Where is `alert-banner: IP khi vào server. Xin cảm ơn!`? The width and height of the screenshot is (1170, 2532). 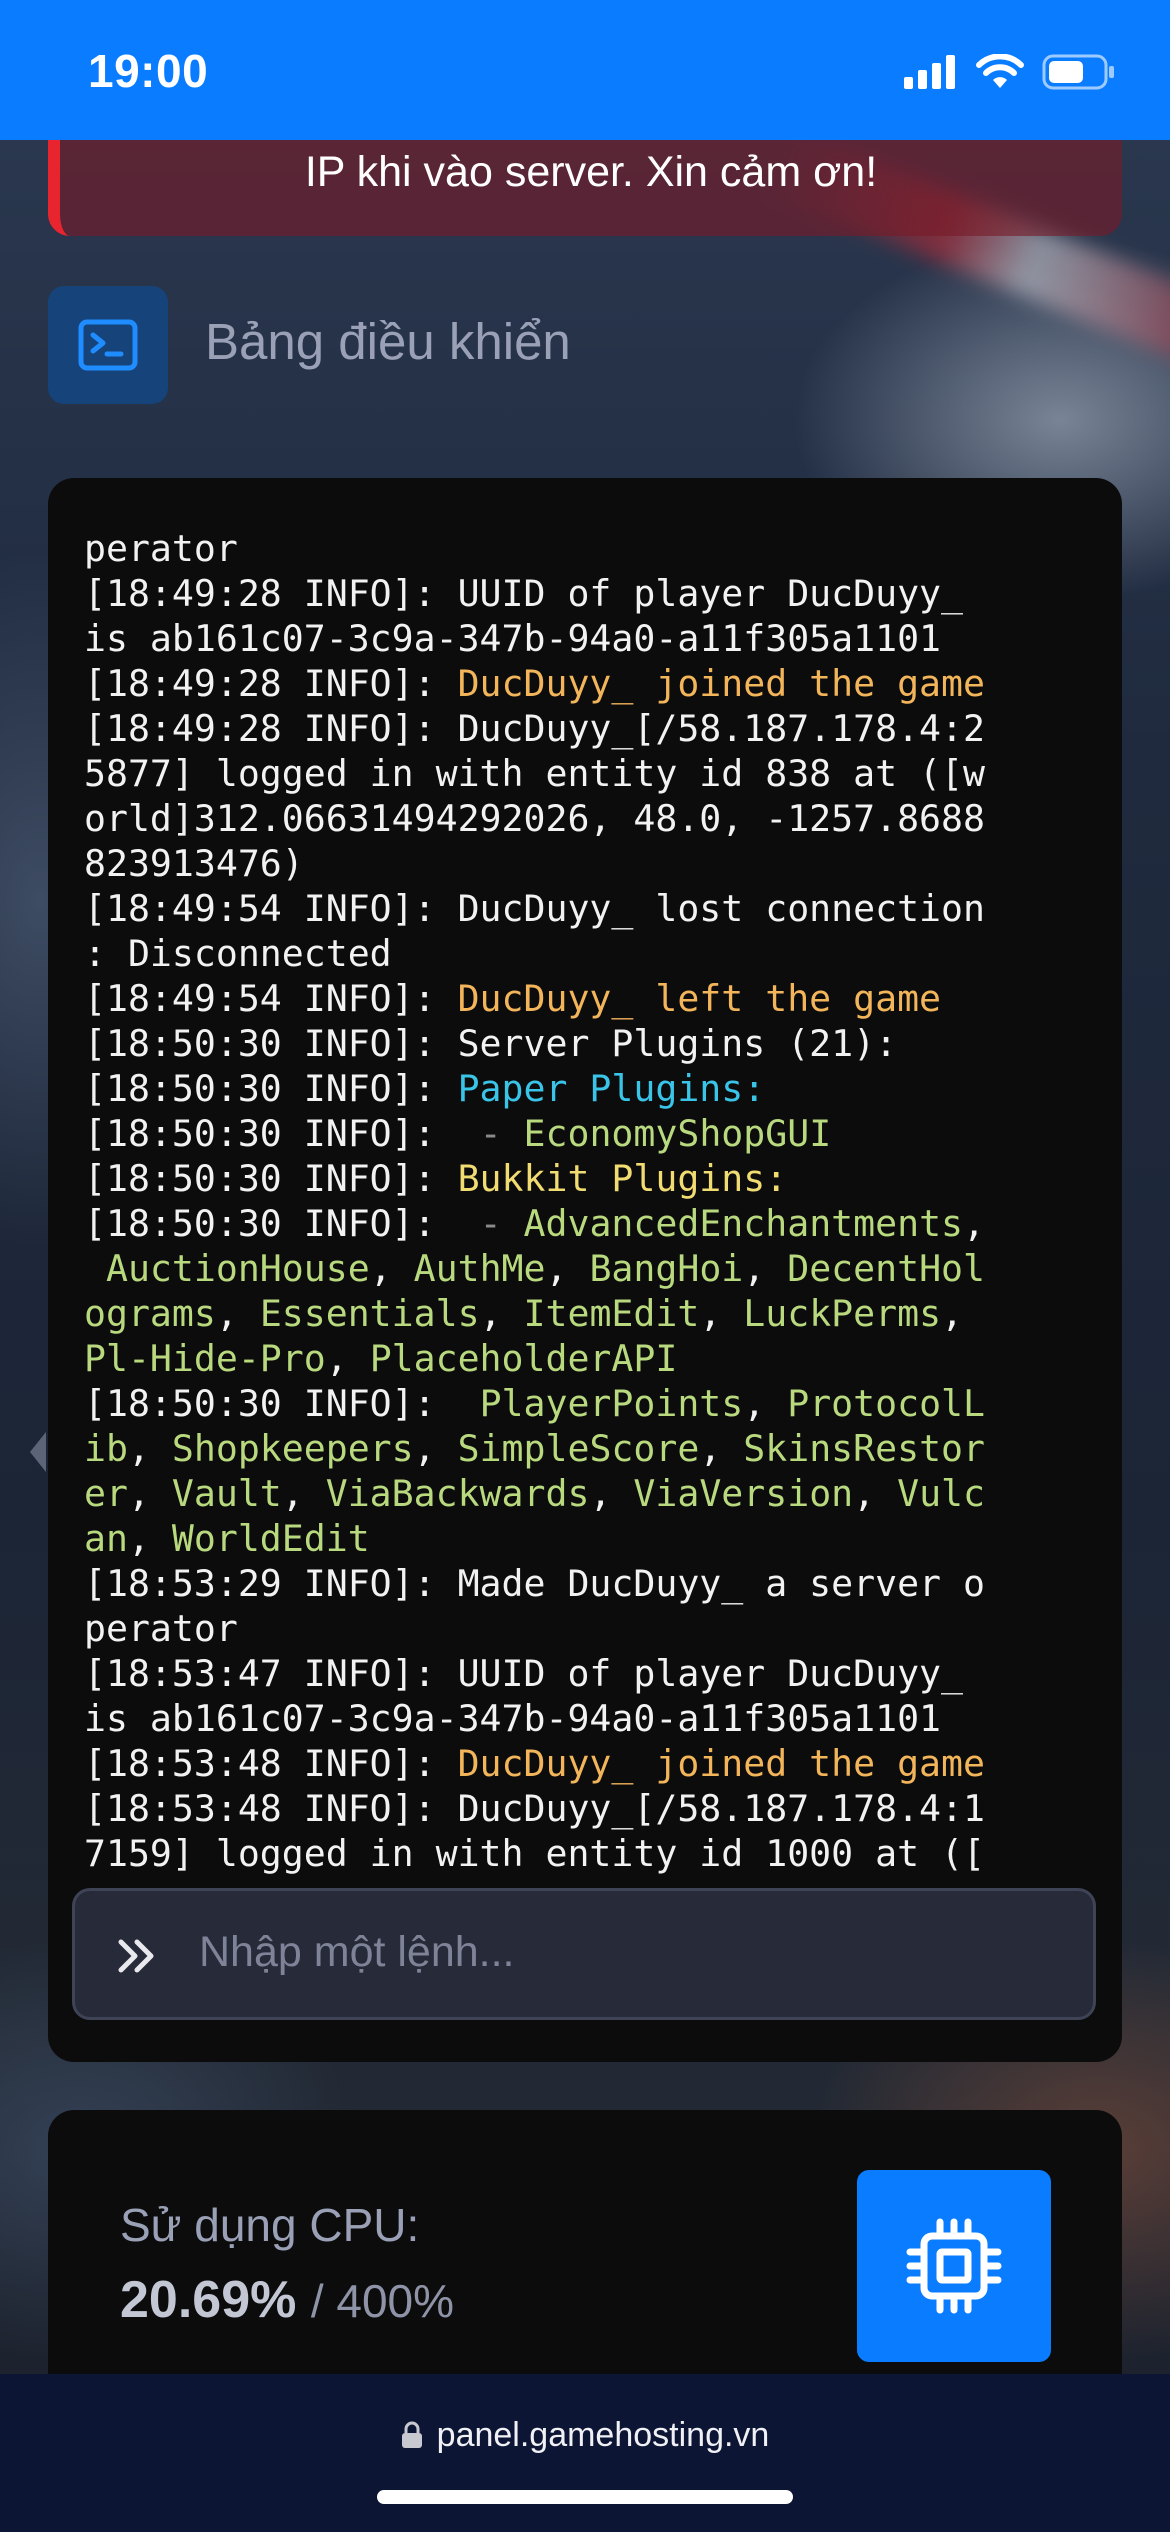
alert-banner: IP khi vào server. Xin cảm ơn! is located at coordinates (585, 188).